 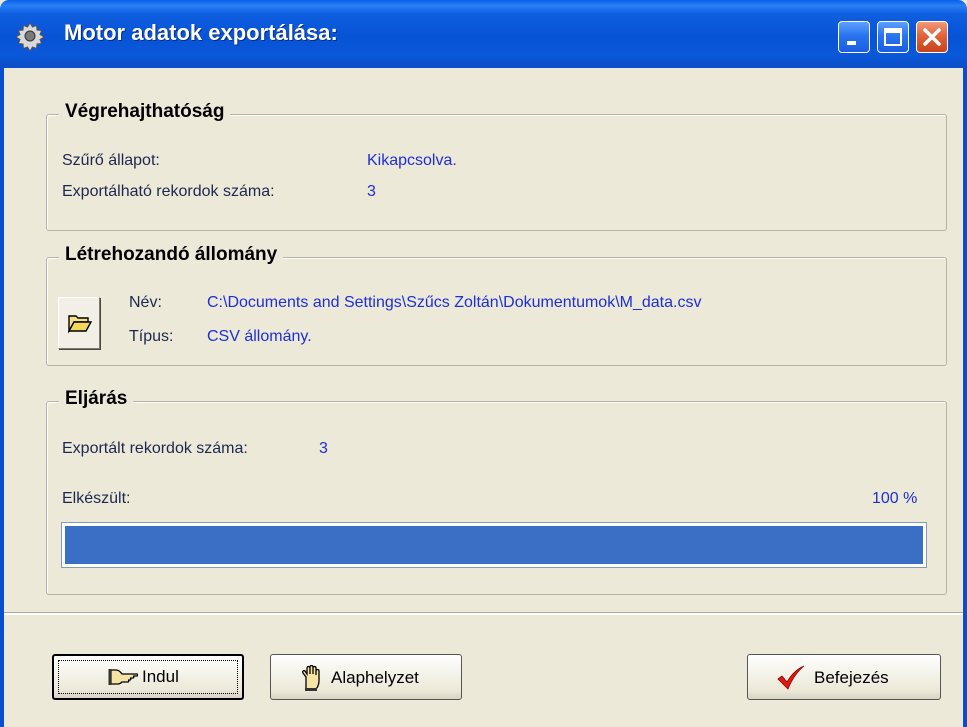 What do you see at coordinates (854, 37) in the screenshot?
I see `minimize-button` at bounding box center [854, 37].